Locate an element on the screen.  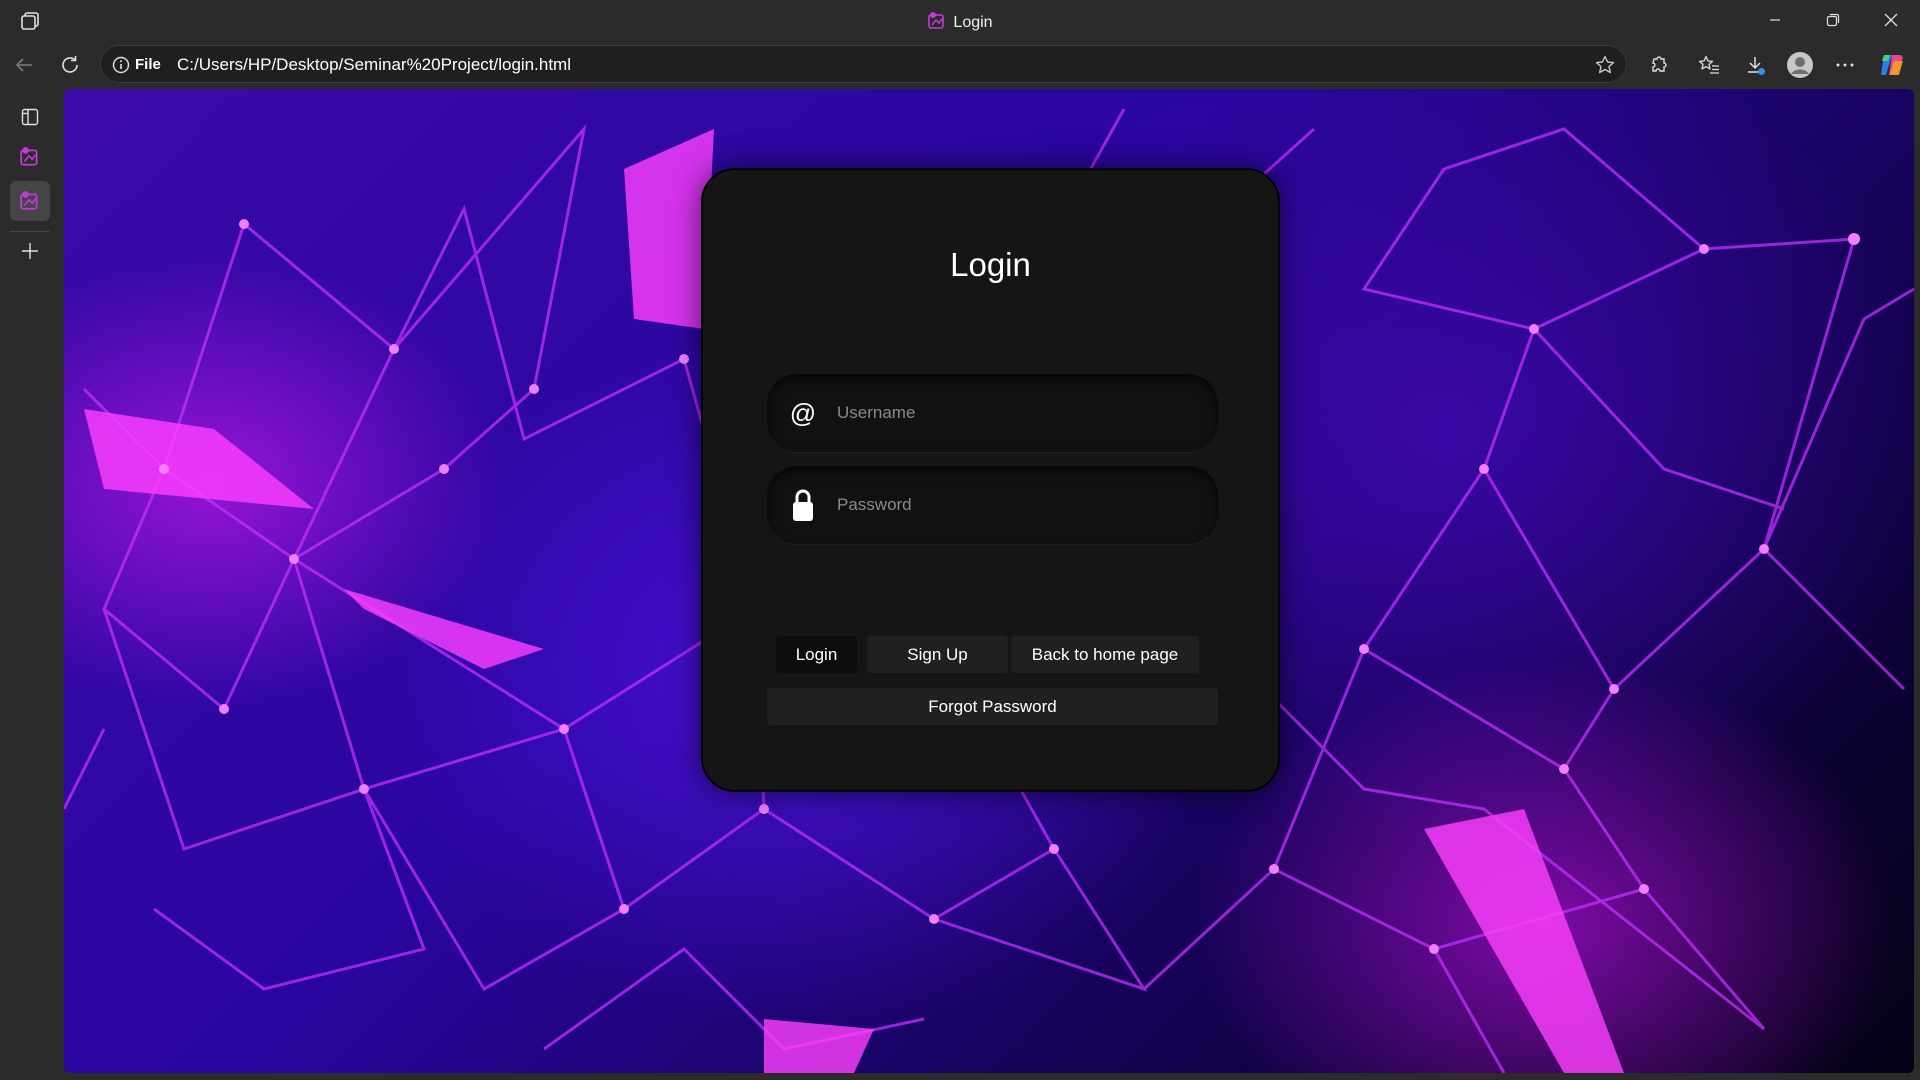
signup-button: Sign Up is located at coordinates (937, 654).